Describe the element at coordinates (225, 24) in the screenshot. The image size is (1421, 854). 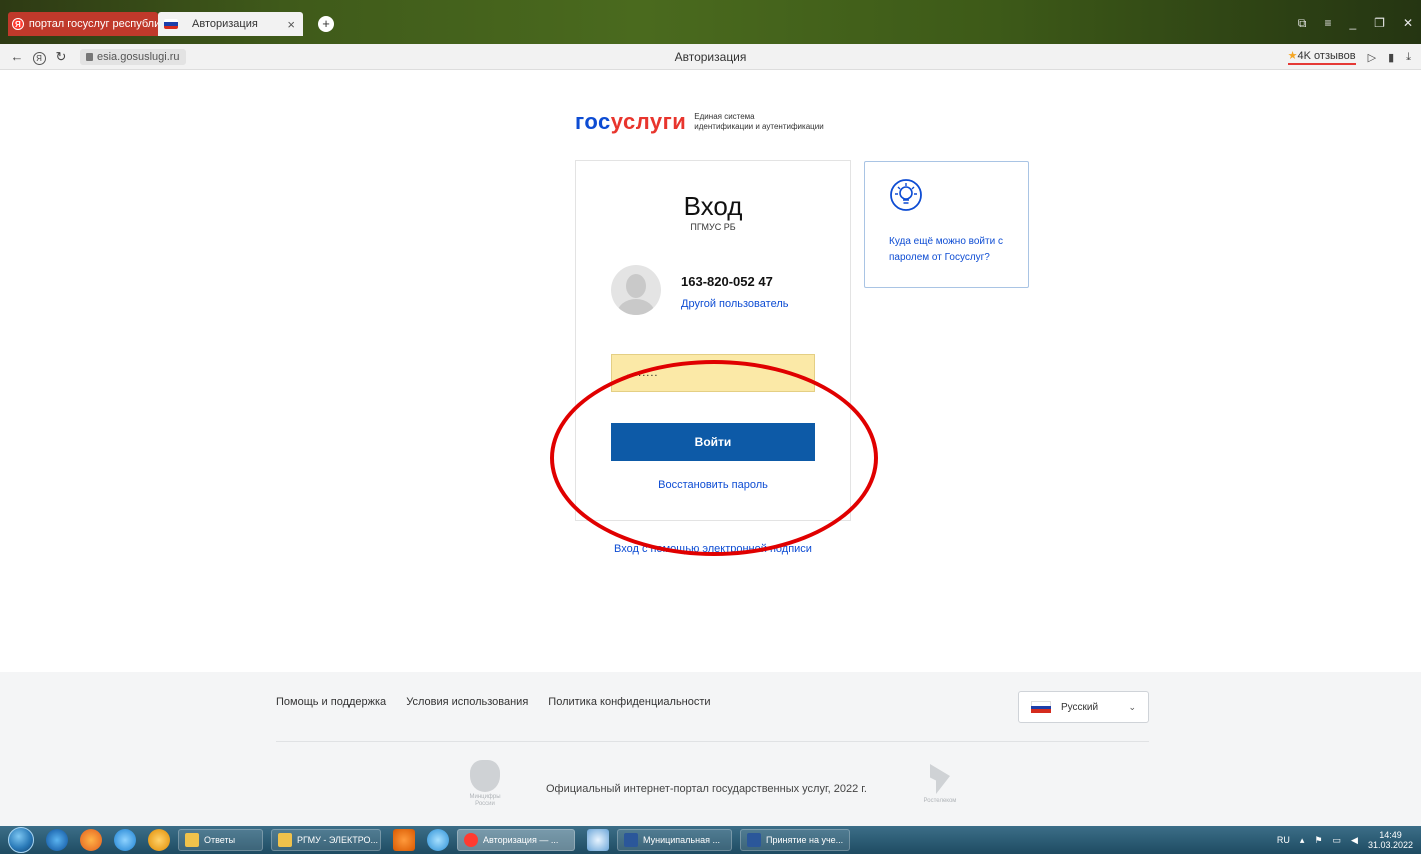
I see `tab-label: Авторизация` at that location.